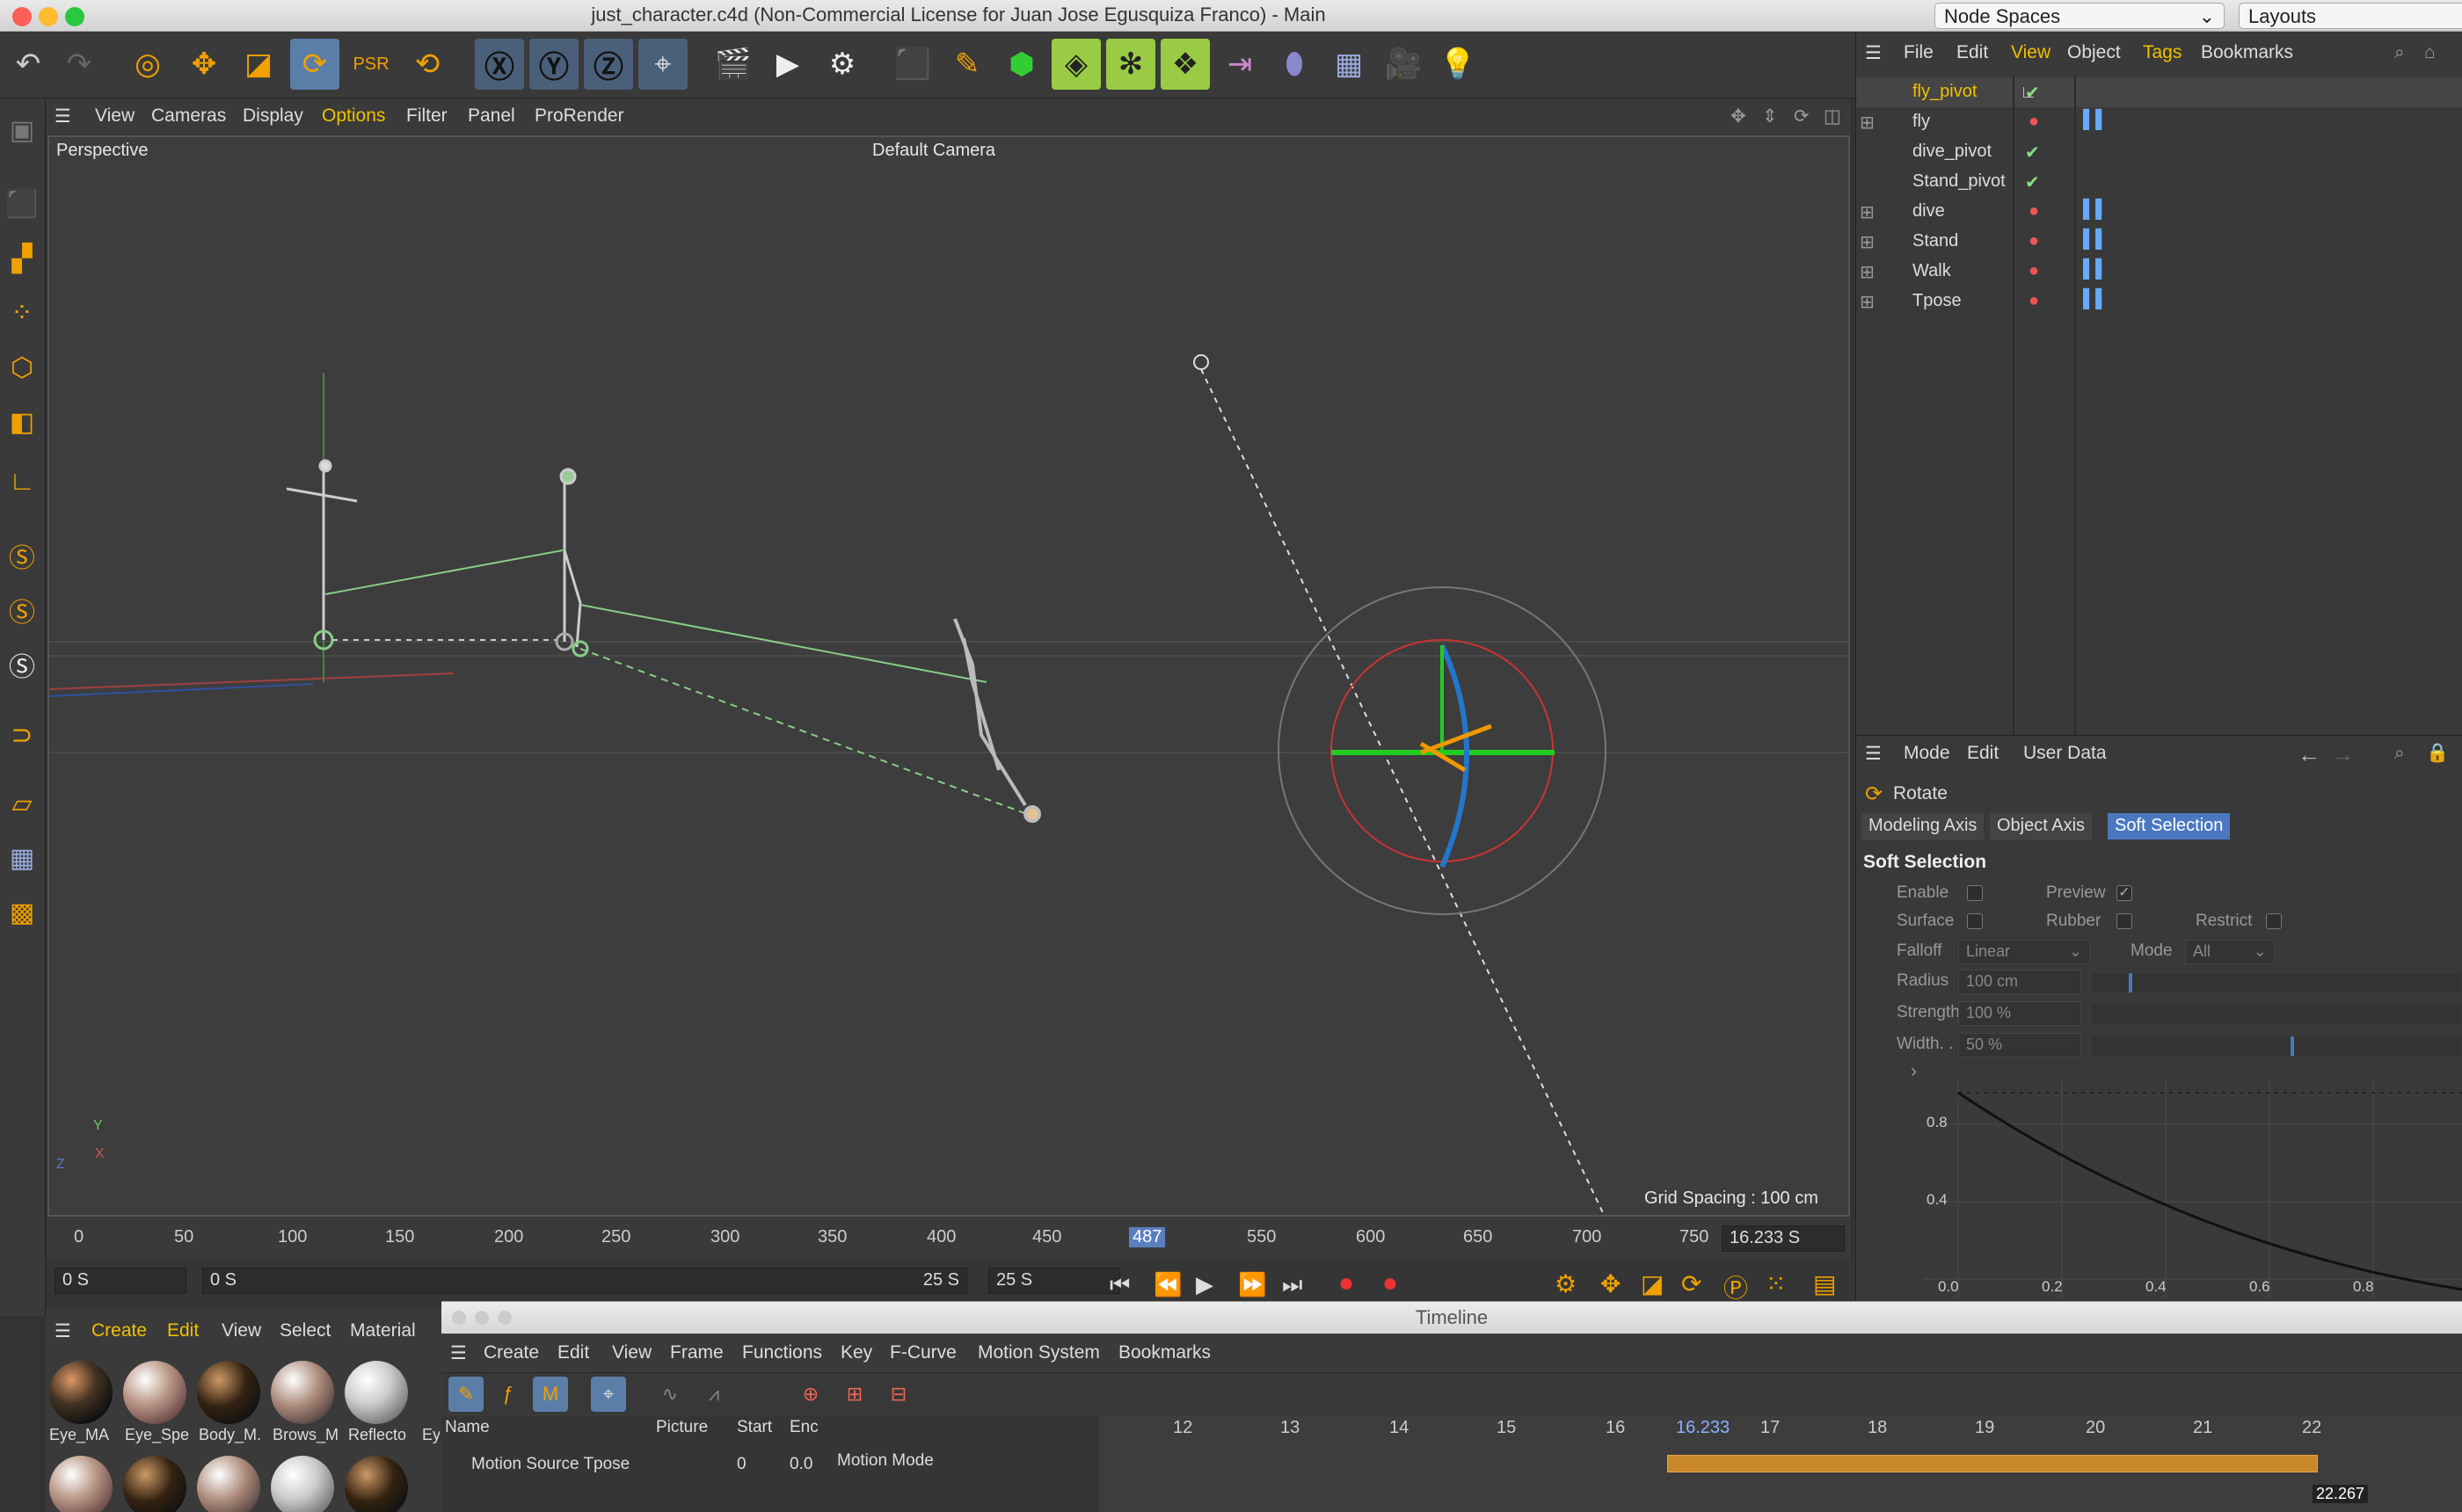 Image resolution: width=2462 pixels, height=1512 pixels. What do you see at coordinates (1735, 1287) in the screenshot?
I see `key-parameter-icon: Ⓟ` at bounding box center [1735, 1287].